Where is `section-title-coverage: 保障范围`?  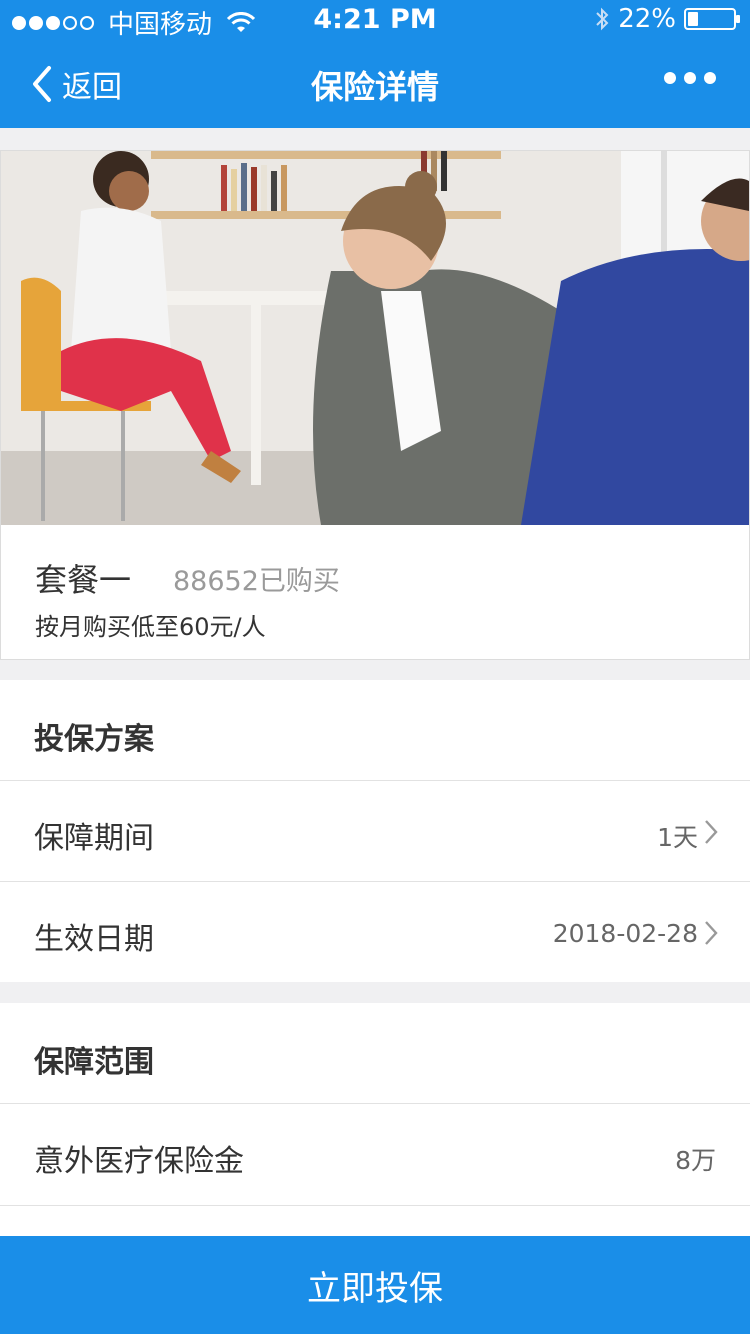
section-title-coverage: 保障范围 is located at coordinates (94, 1062).